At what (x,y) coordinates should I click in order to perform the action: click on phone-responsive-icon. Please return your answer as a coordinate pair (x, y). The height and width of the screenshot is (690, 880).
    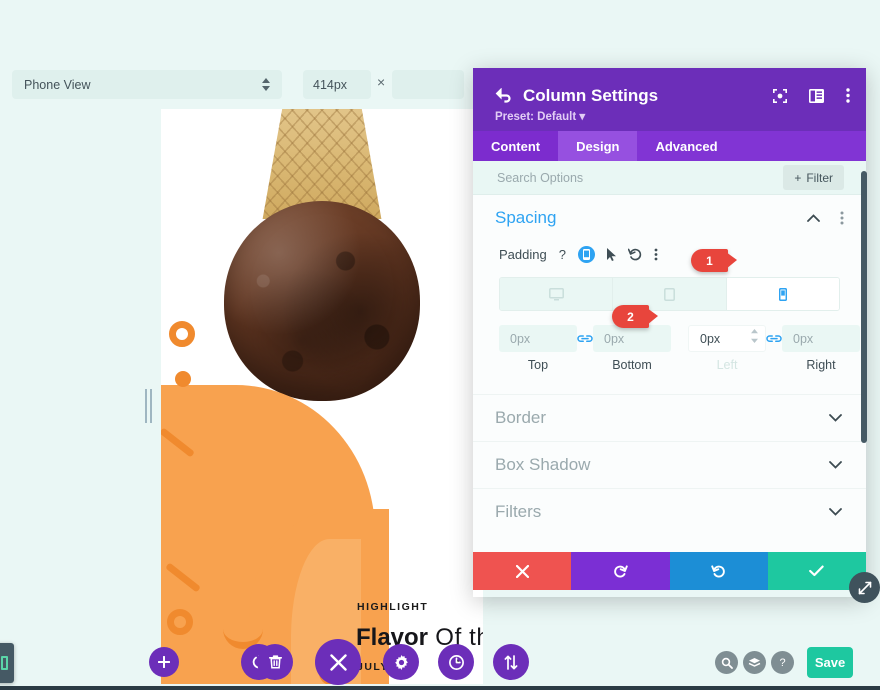
    Looking at the image, I should click on (586, 254).